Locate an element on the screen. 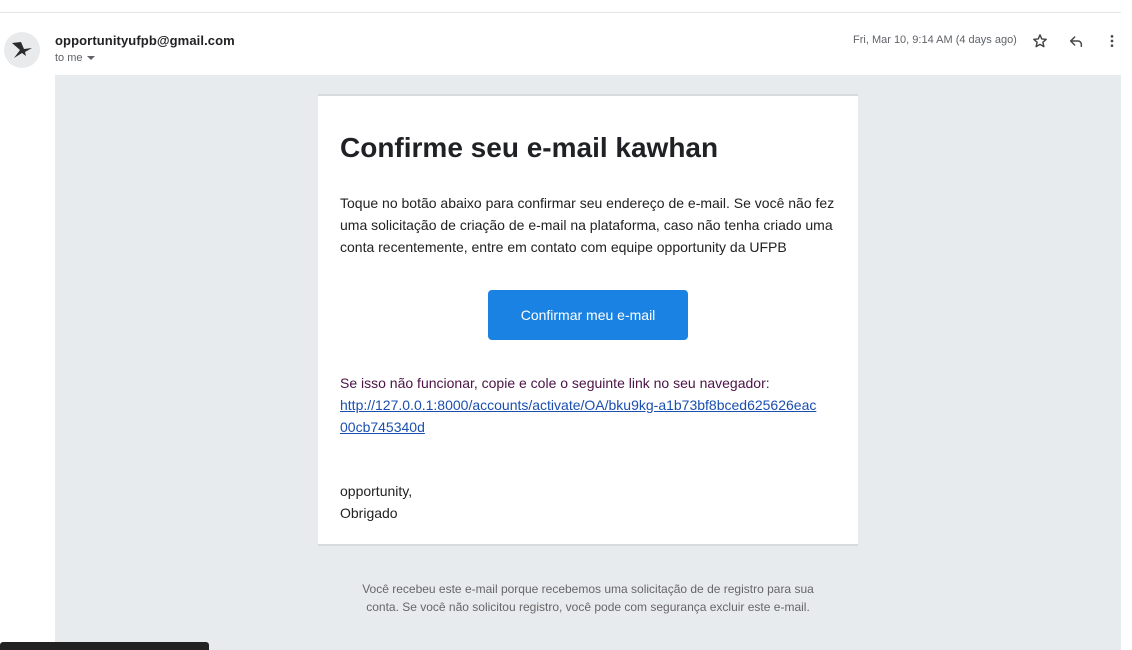  signature-line-1: opportunity, is located at coordinates (376, 491).